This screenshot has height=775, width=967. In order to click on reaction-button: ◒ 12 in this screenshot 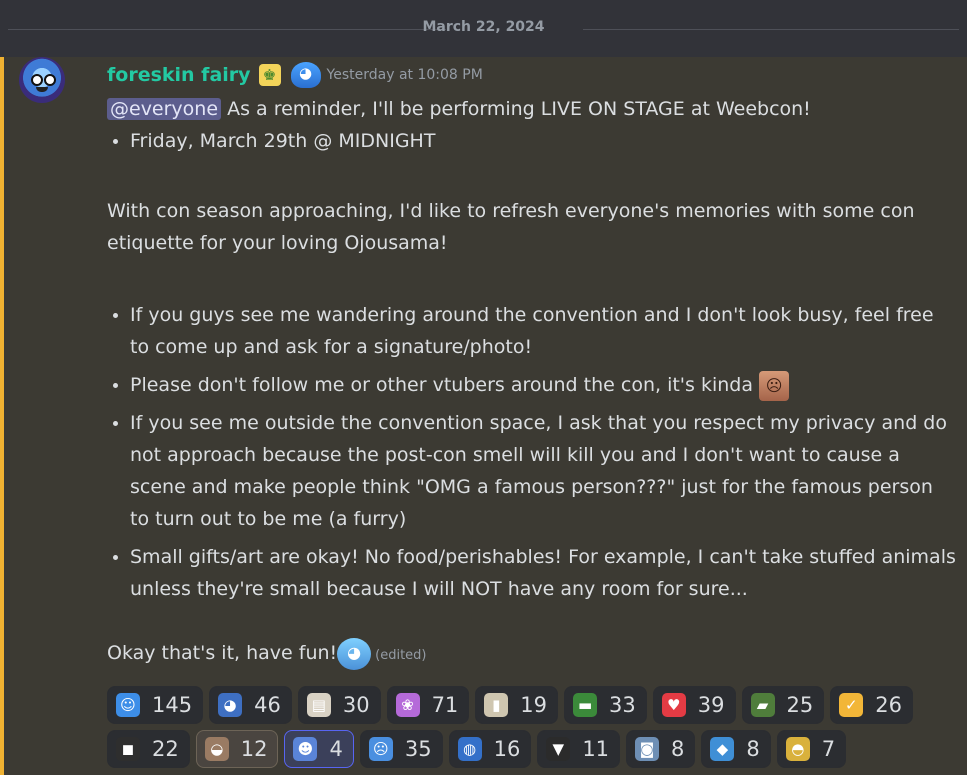, I will do `click(237, 749)`.